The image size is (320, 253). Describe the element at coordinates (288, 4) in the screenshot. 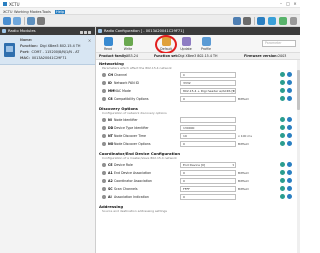

I see `maximize-icon: □` at that location.